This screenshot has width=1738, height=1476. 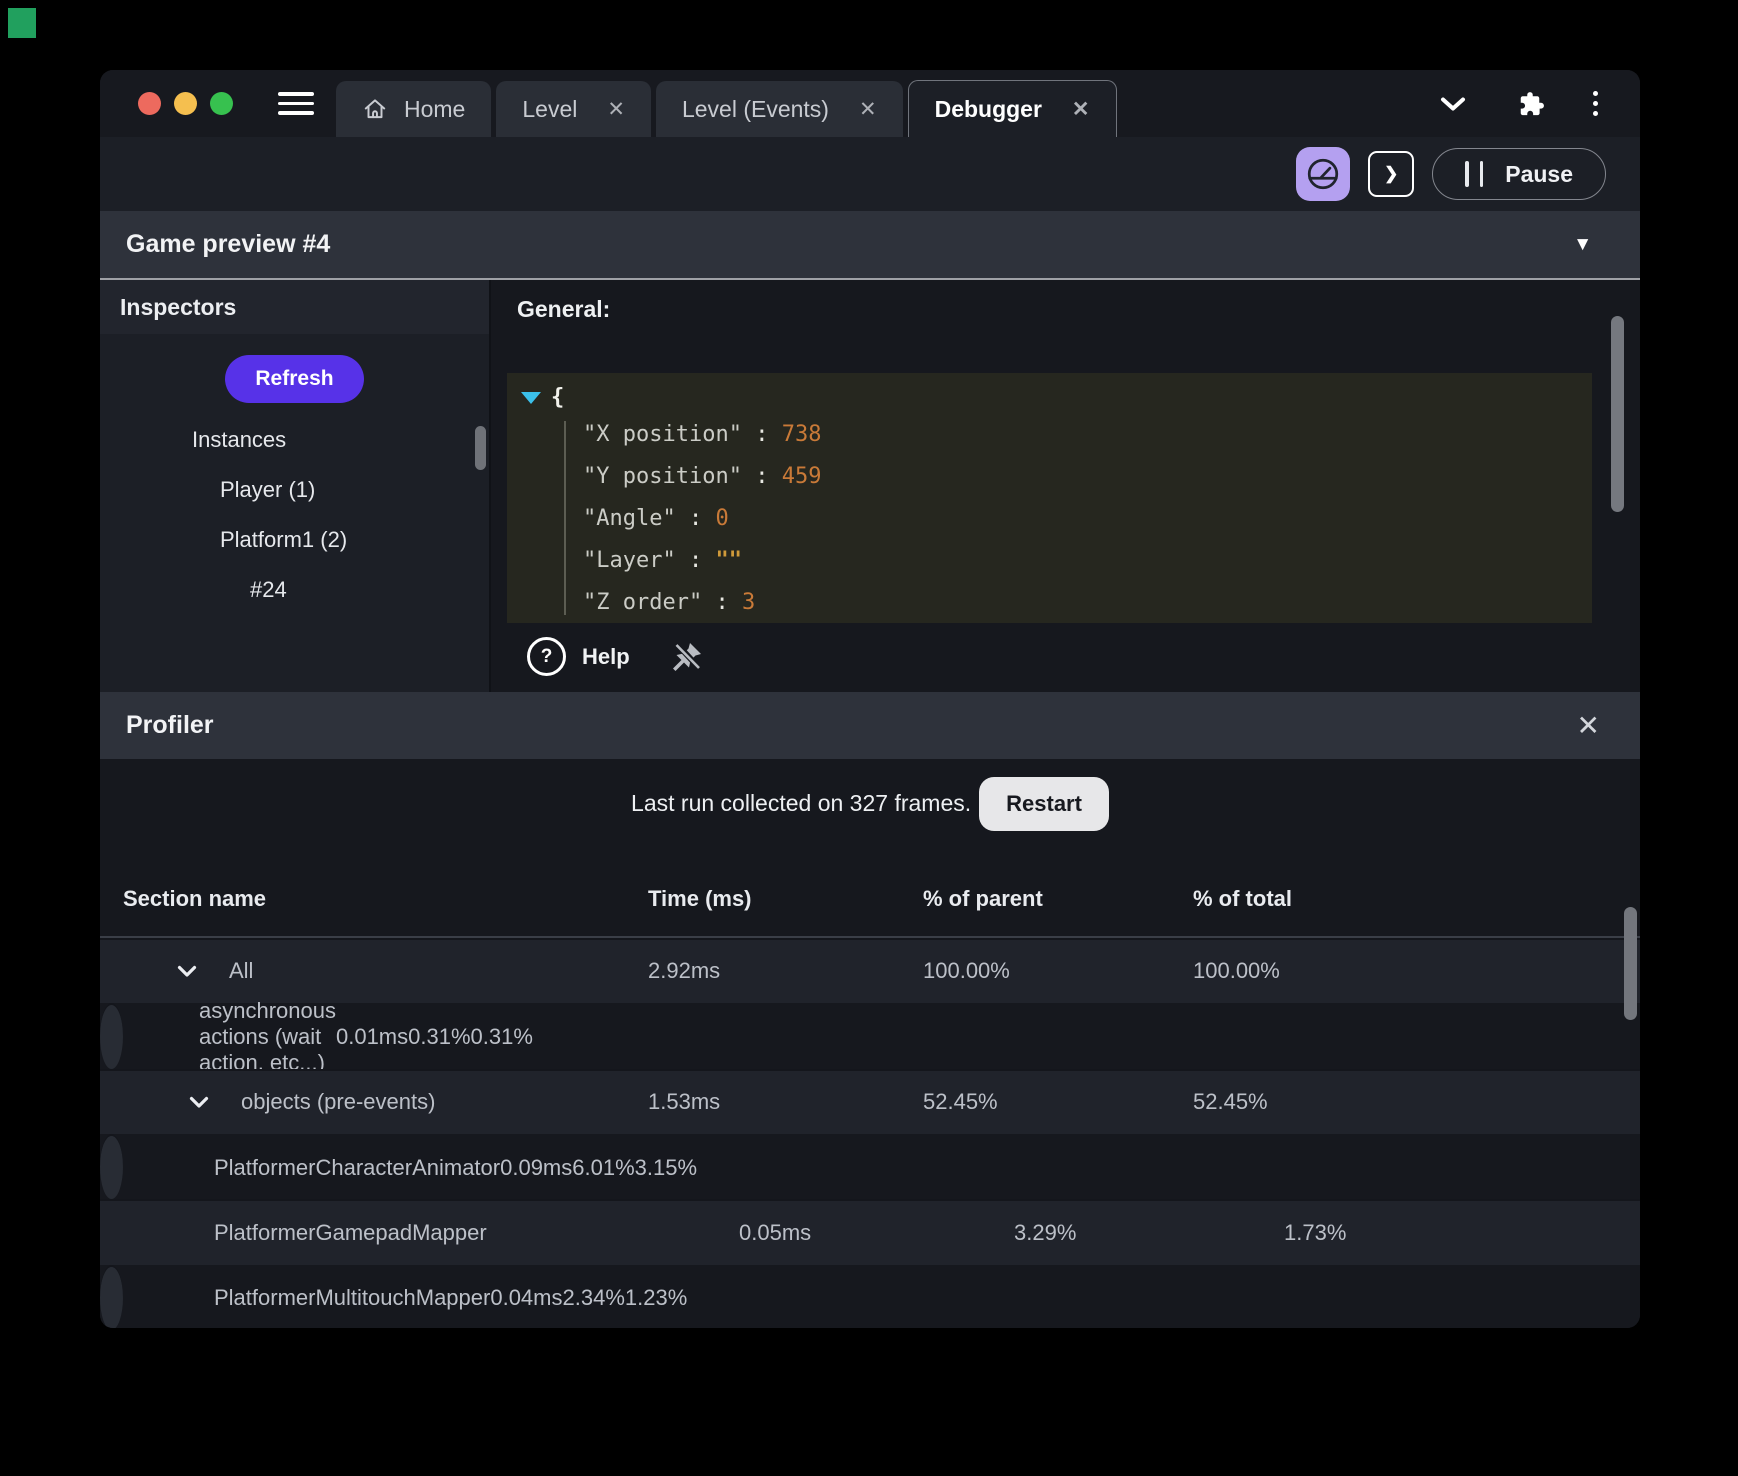 What do you see at coordinates (338, 1102) in the screenshot?
I see `section-name: objects (pre-events)` at bounding box center [338, 1102].